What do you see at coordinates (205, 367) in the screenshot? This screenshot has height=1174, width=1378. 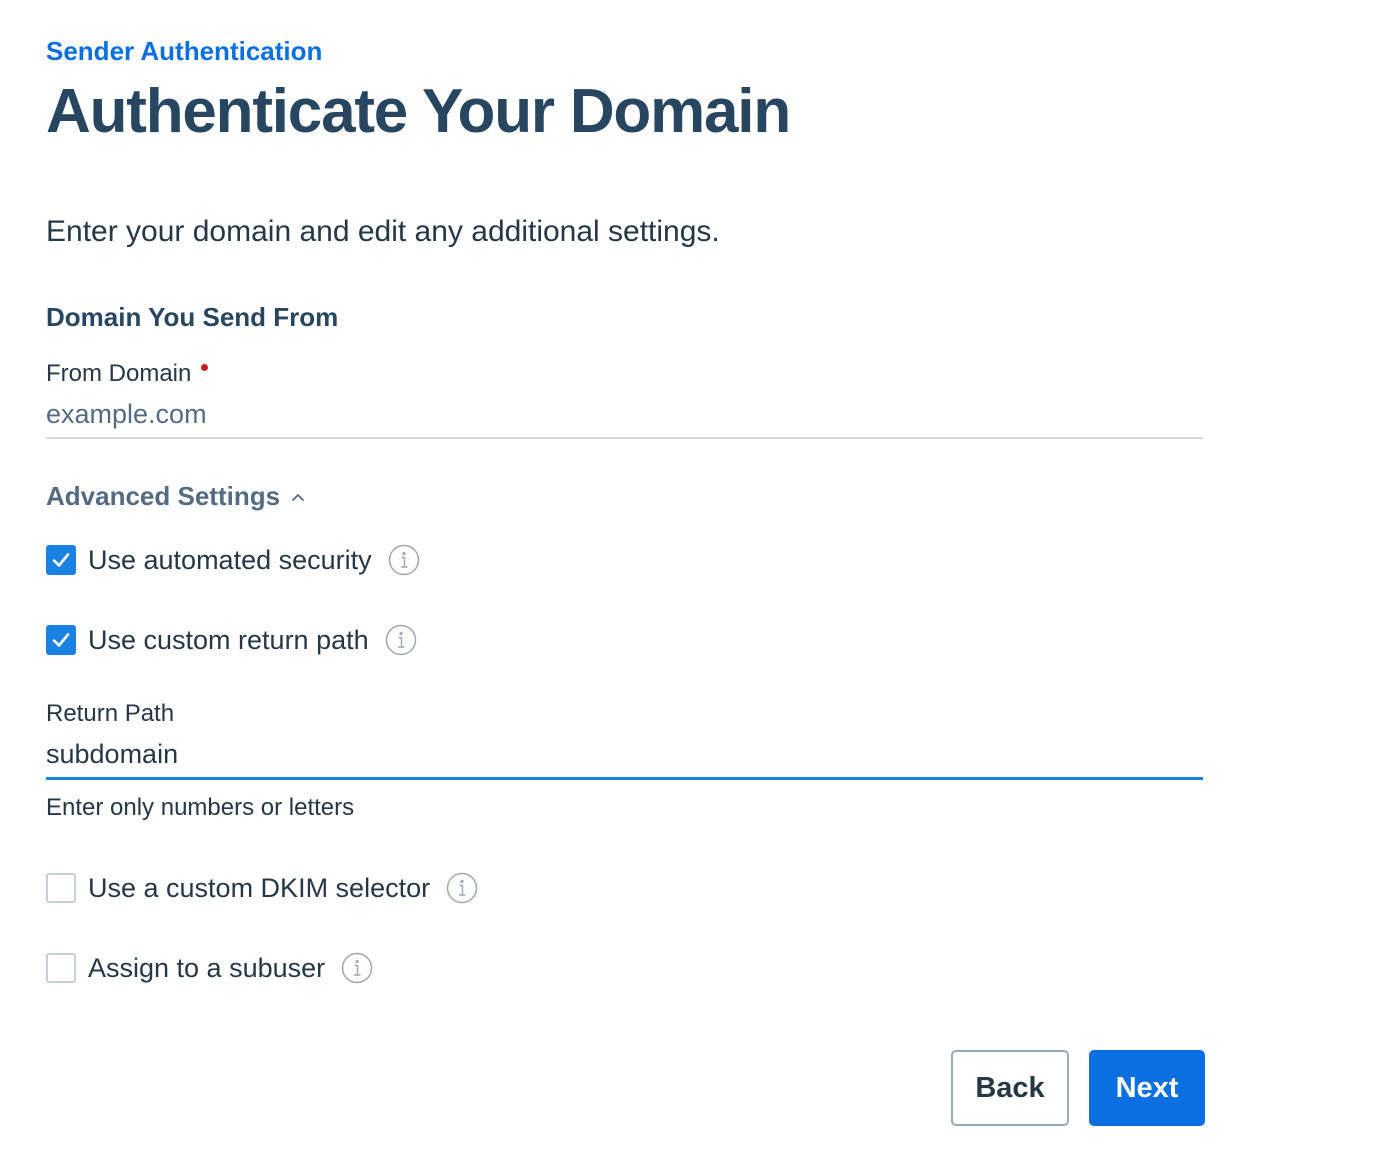 I see `required-indicator` at bounding box center [205, 367].